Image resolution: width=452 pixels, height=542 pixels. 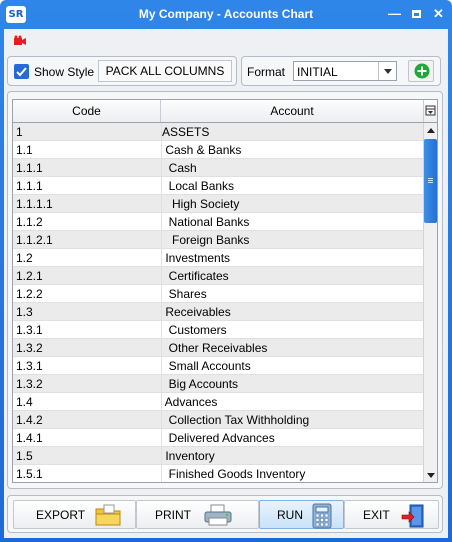 I want to click on account-cell: Advances, so click(x=291, y=401).